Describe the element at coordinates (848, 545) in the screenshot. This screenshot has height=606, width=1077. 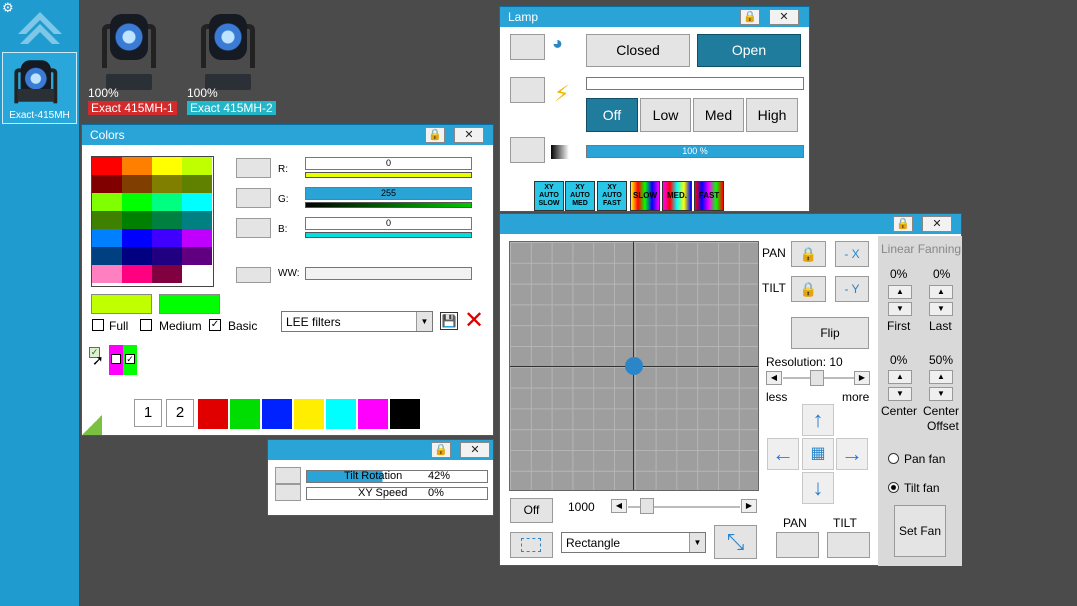
I see `tilt-bottom-button` at that location.